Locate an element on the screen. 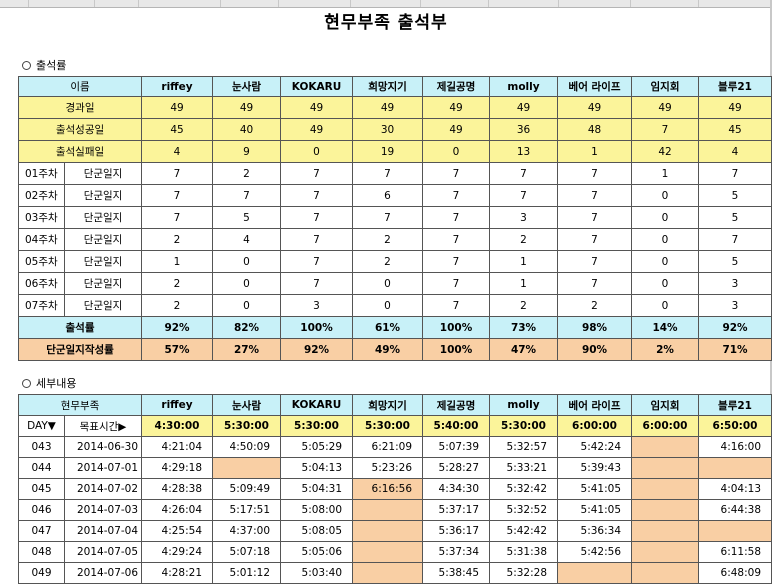 The width and height of the screenshot is (772, 584). day-number-cell: 048 is located at coordinates (41, 552).